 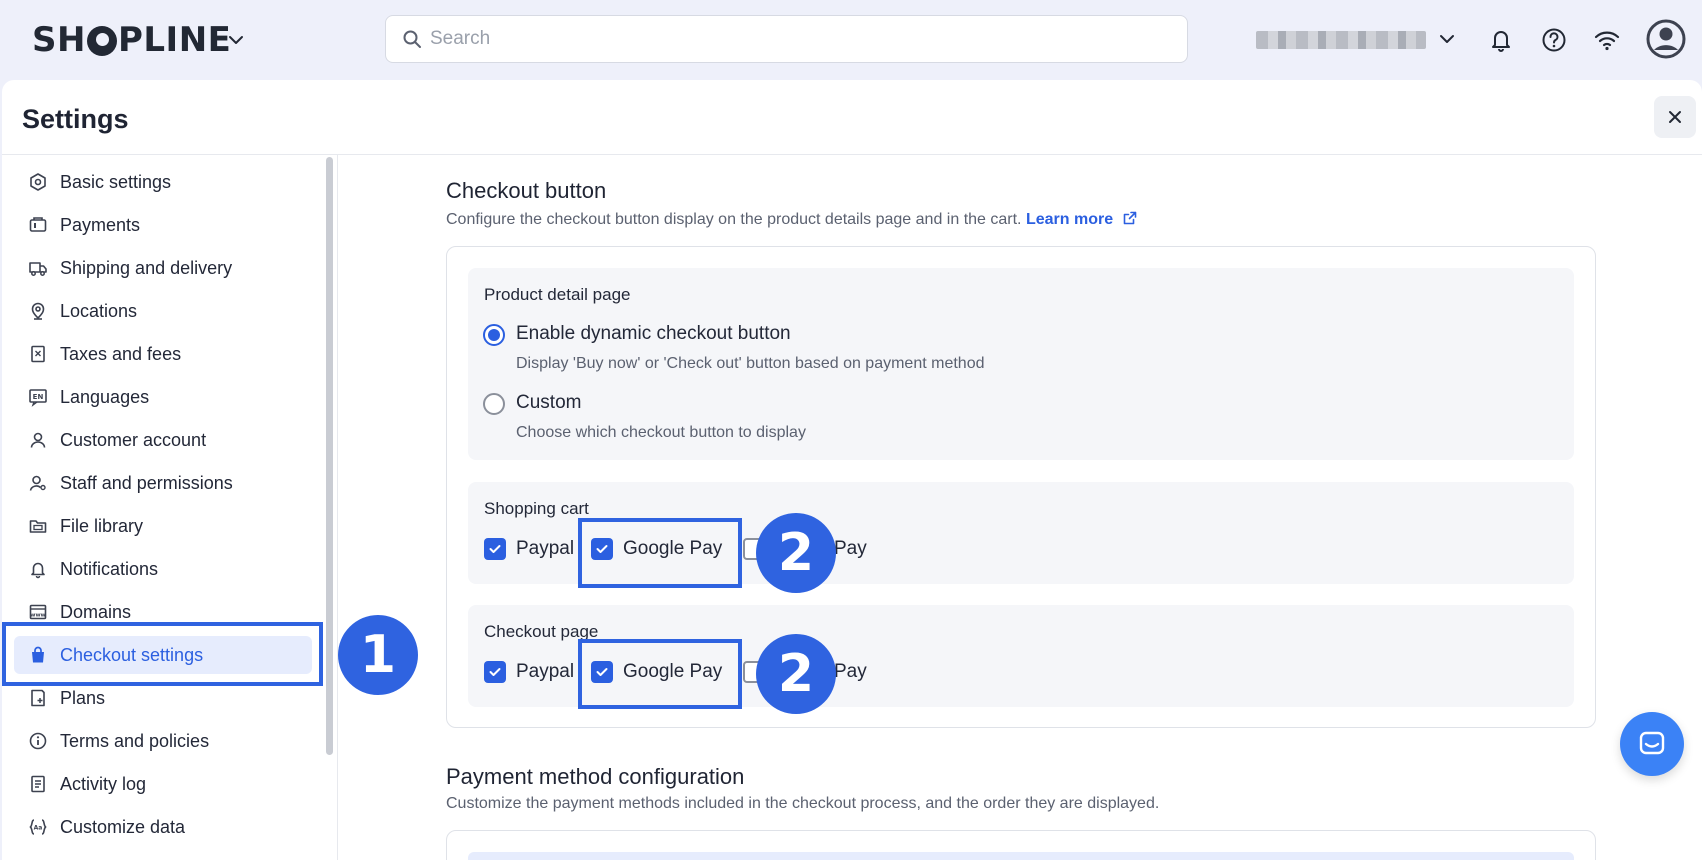 What do you see at coordinates (100, 224) in the screenshot?
I see `sidebar-item-label: Payments` at bounding box center [100, 224].